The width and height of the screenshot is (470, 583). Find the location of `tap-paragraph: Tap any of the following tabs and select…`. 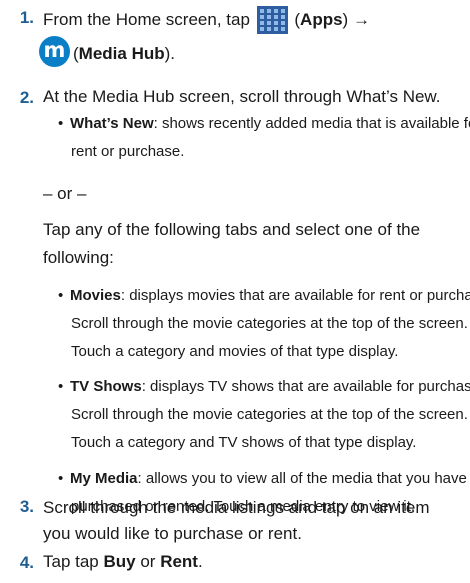

tap-paragraph: Tap any of the following tabs and select… is located at coordinates (231, 244).